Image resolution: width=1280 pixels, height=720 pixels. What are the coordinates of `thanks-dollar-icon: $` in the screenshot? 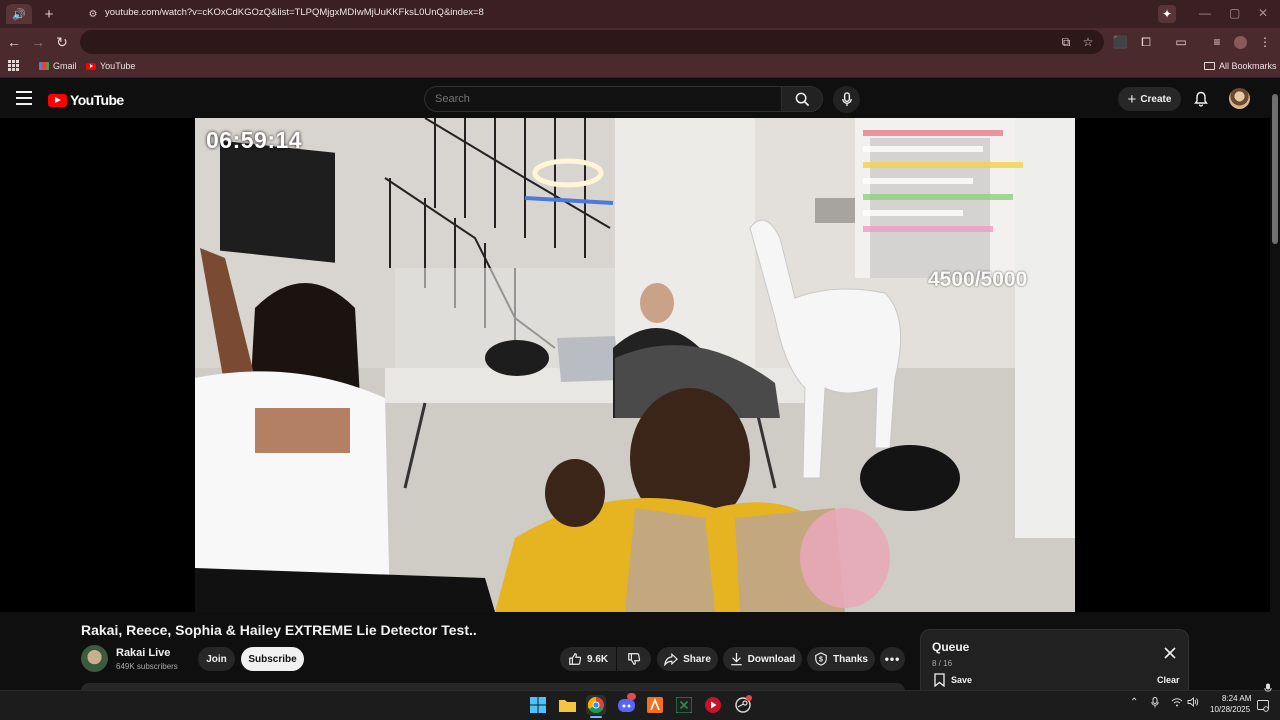 It's located at (821, 659).